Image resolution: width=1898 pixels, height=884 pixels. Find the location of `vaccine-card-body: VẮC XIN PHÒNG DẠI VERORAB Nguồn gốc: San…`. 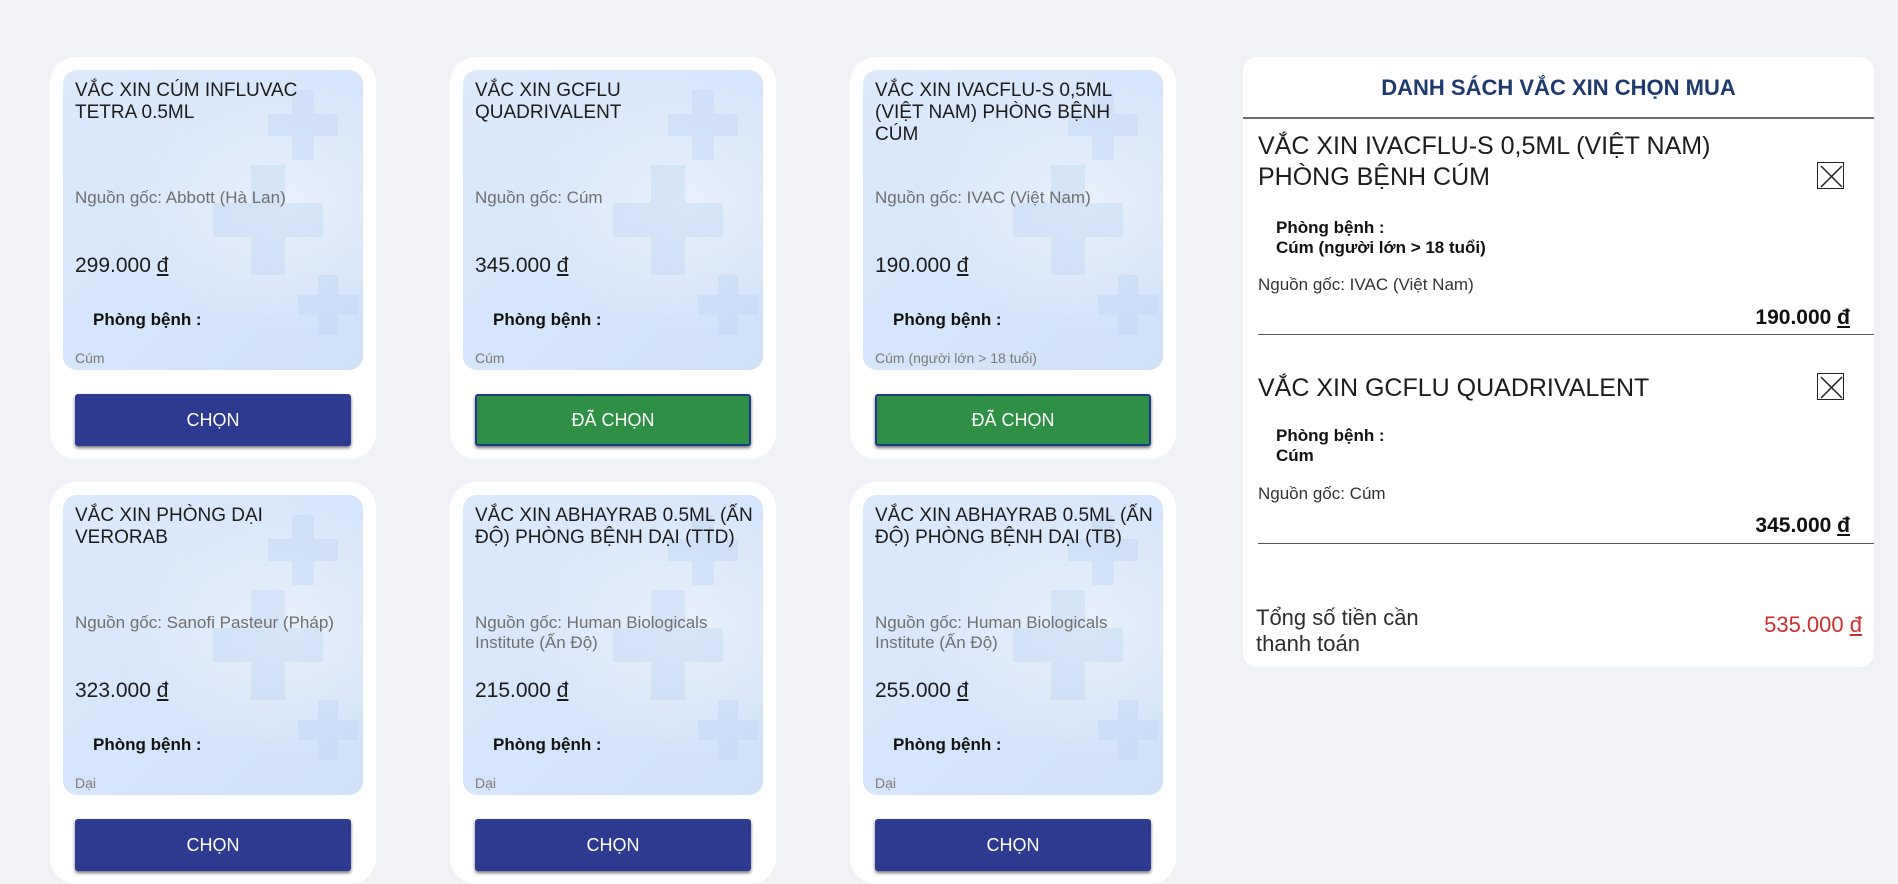

vaccine-card-body: VẮC XIN PHÒNG DẠI VERORAB Nguồn gốc: San… is located at coordinates (213, 645).